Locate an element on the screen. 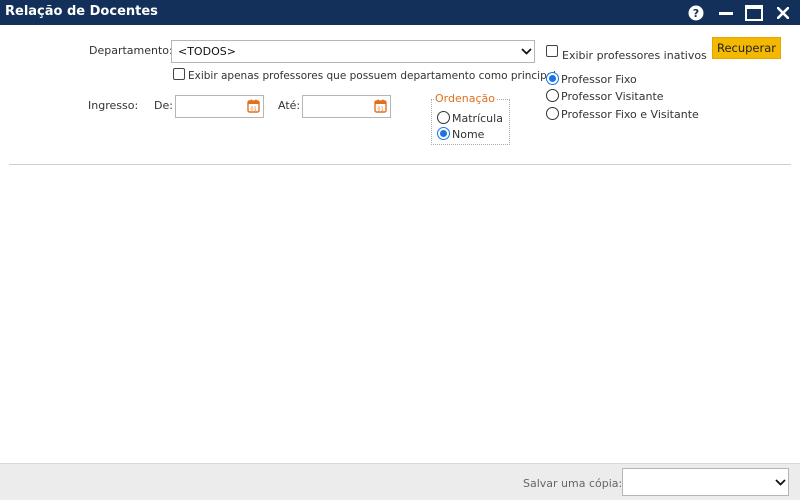 Image resolution: width=800 pixels, height=500 pixels. professor-fixo-visitante-radio is located at coordinates (552, 113).